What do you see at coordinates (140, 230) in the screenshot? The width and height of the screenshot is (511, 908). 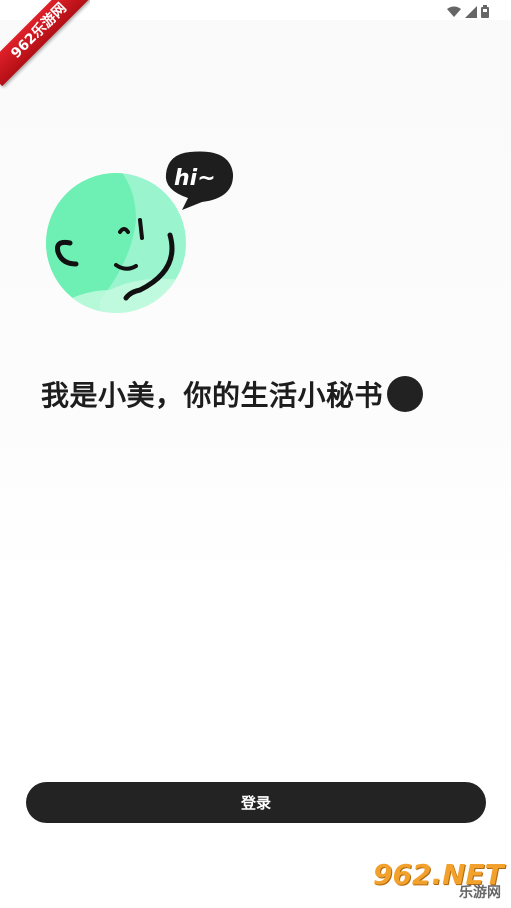 I see `mascot-avatar: hi~` at bounding box center [140, 230].